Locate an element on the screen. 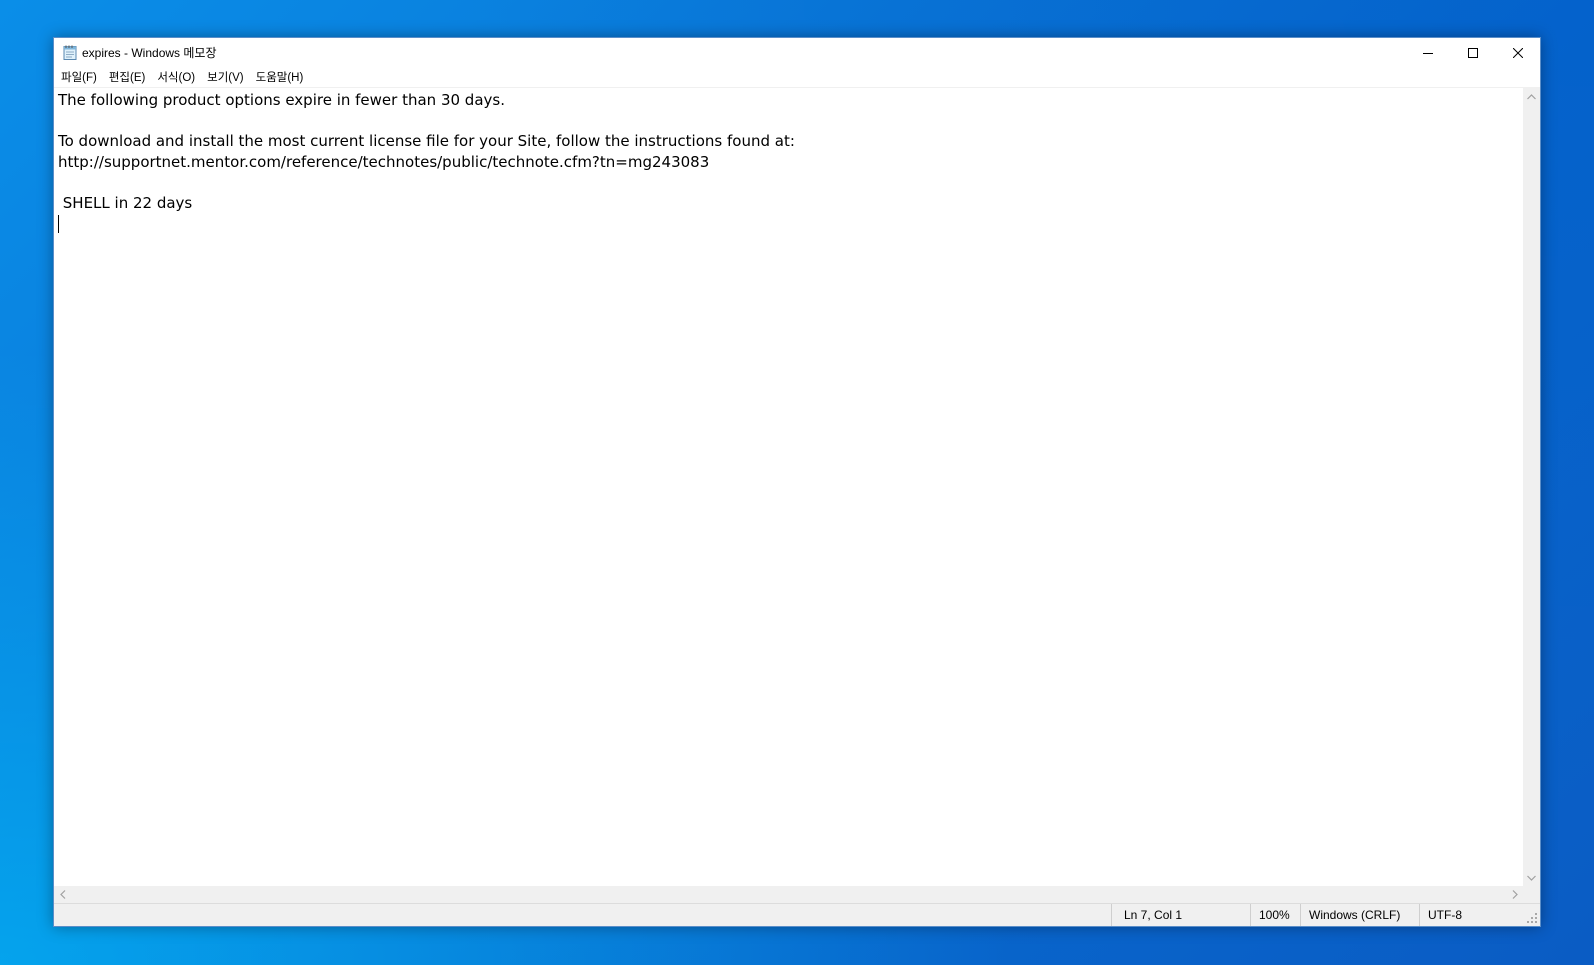 This screenshot has width=1594, height=965. scroll-left-button is located at coordinates (62, 894).